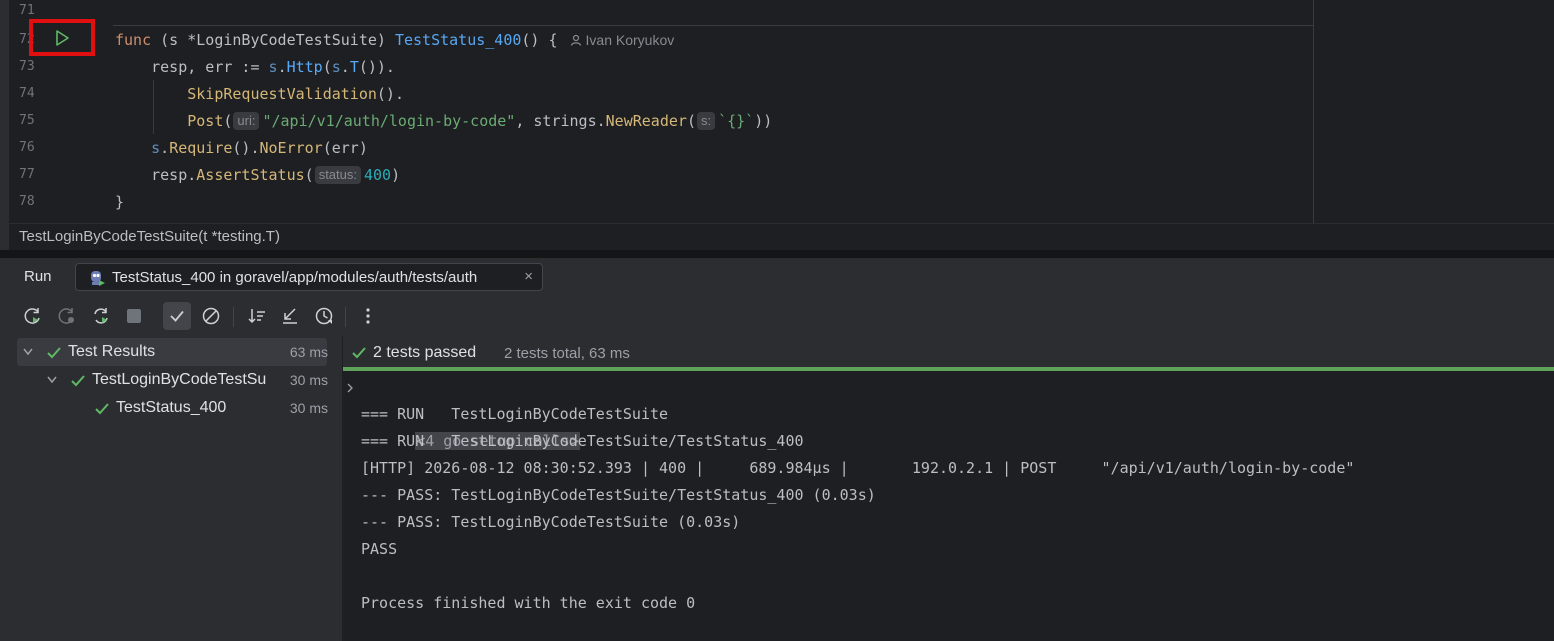 This screenshot has height=641, width=1554. What do you see at coordinates (27, 174) in the screenshot?
I see `line-number: 77` at bounding box center [27, 174].